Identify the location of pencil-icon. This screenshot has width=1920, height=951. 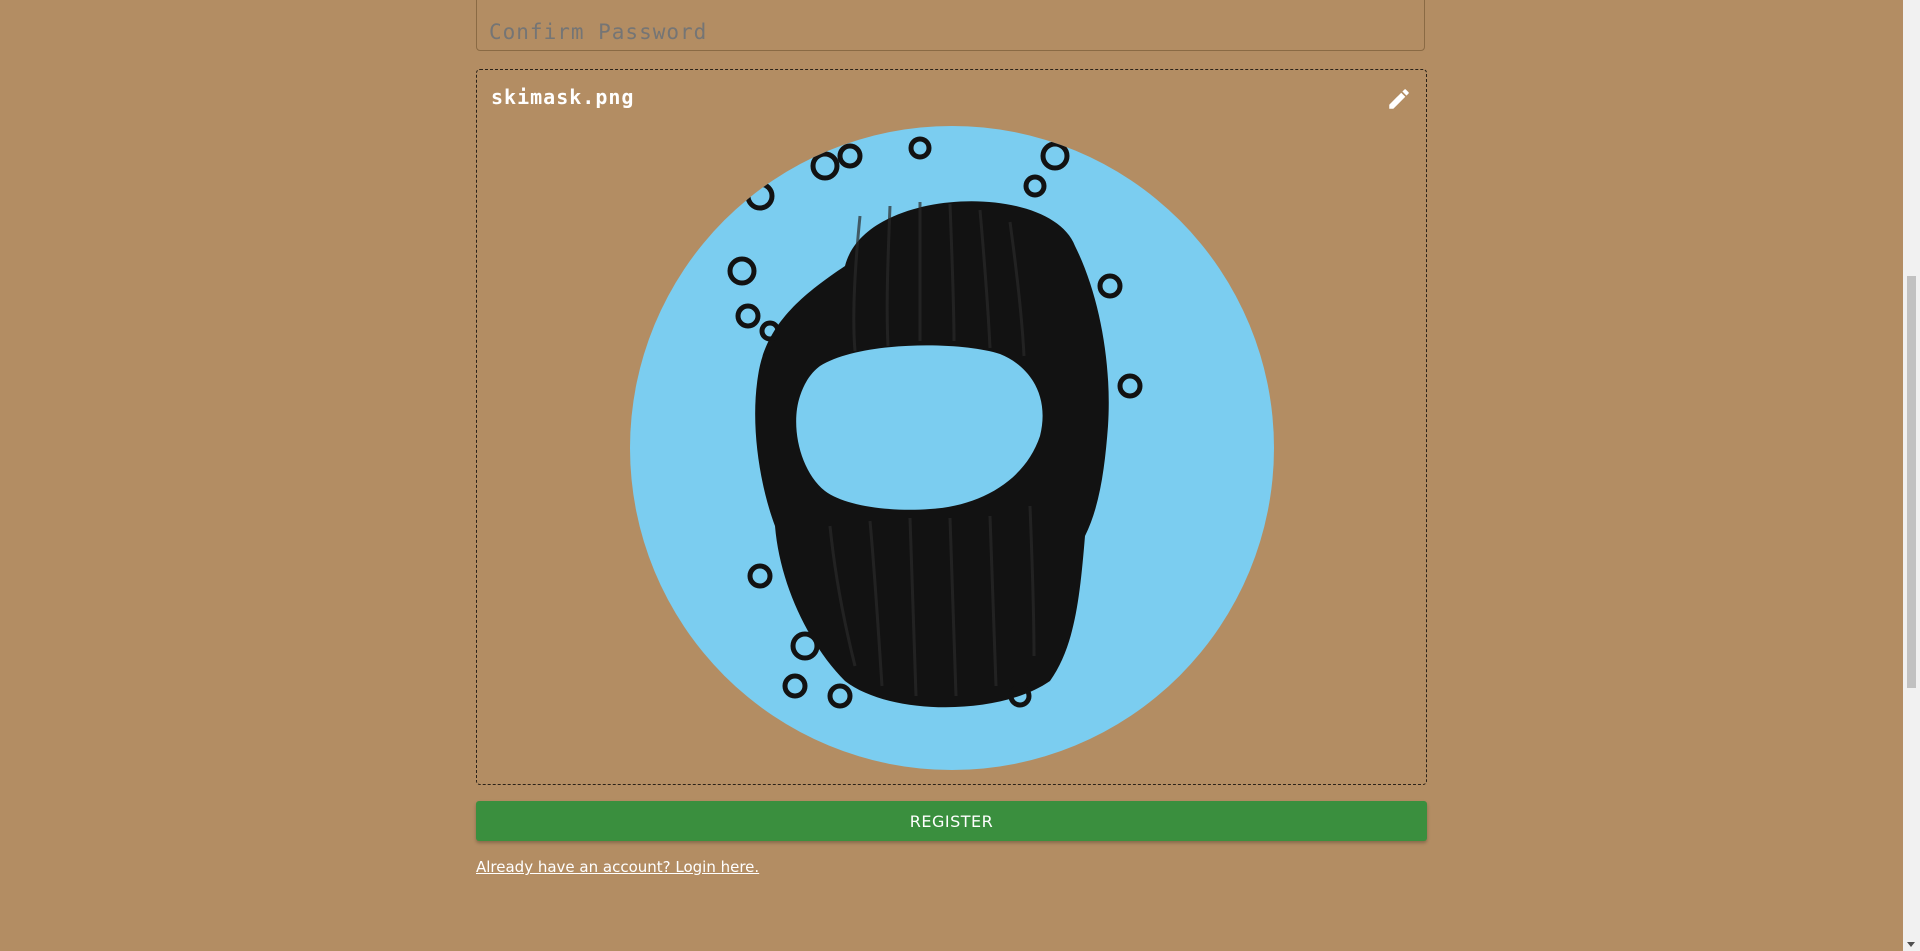
(1399, 99).